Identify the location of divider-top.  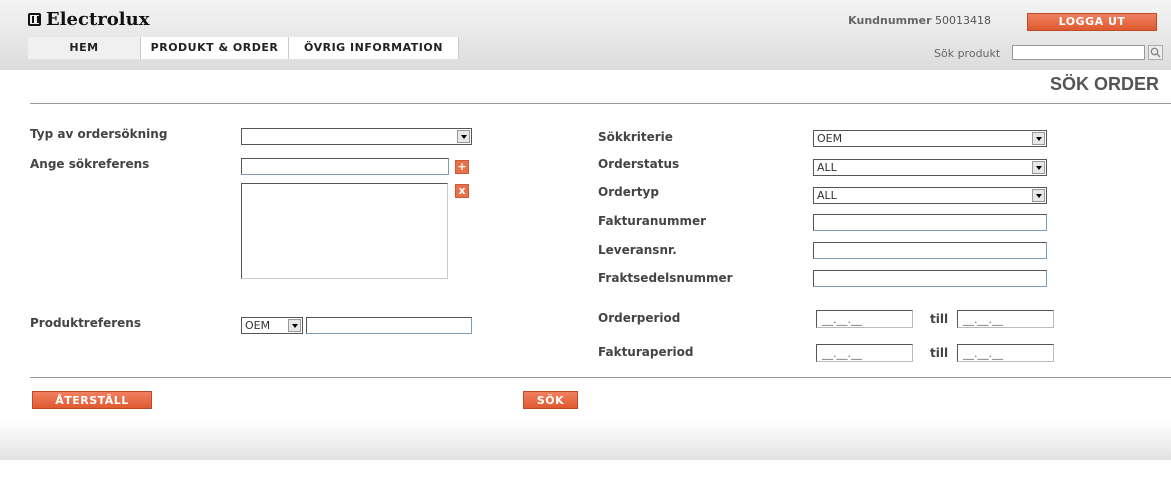
(600, 103).